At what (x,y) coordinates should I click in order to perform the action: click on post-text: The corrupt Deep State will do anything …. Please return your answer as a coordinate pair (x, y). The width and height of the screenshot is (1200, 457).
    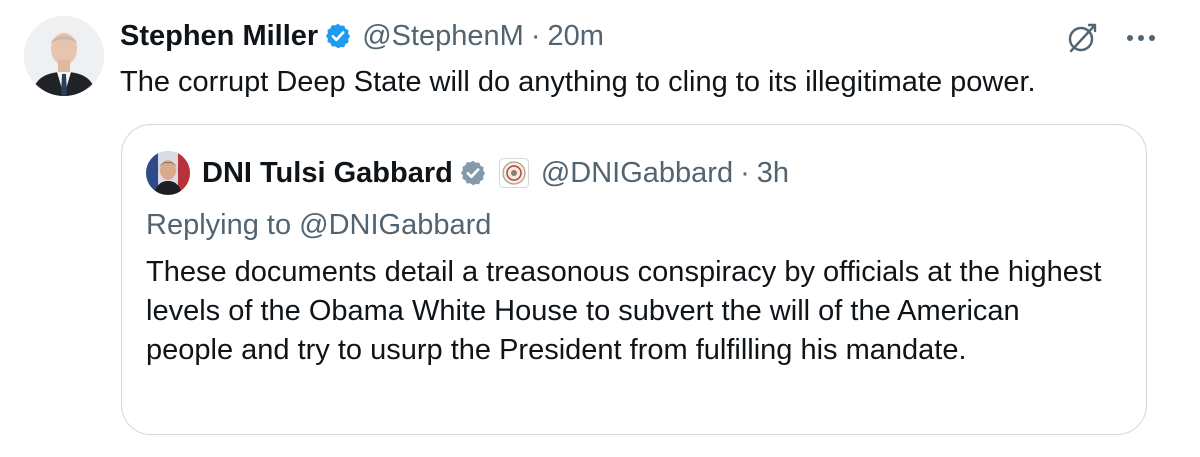
    Looking at the image, I should click on (578, 82).